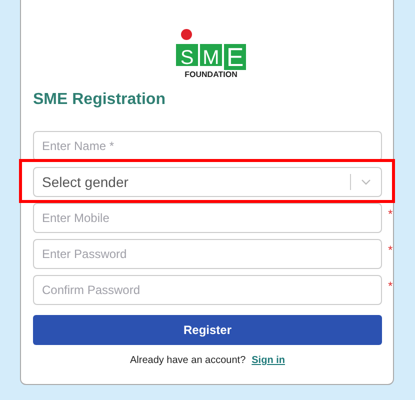  Describe the element at coordinates (366, 182) in the screenshot. I see `chevron-down-icon` at that location.